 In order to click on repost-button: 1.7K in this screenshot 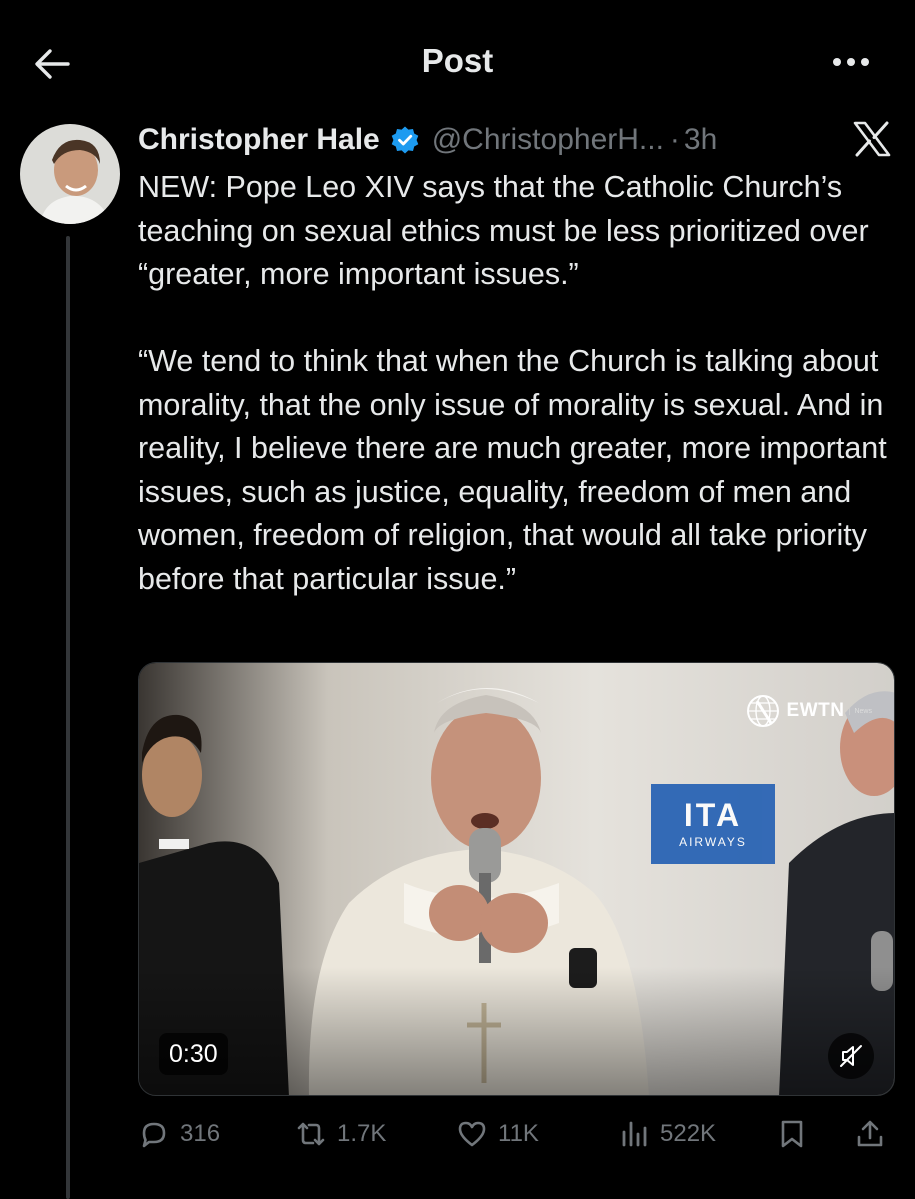, I will do `click(340, 1134)`.